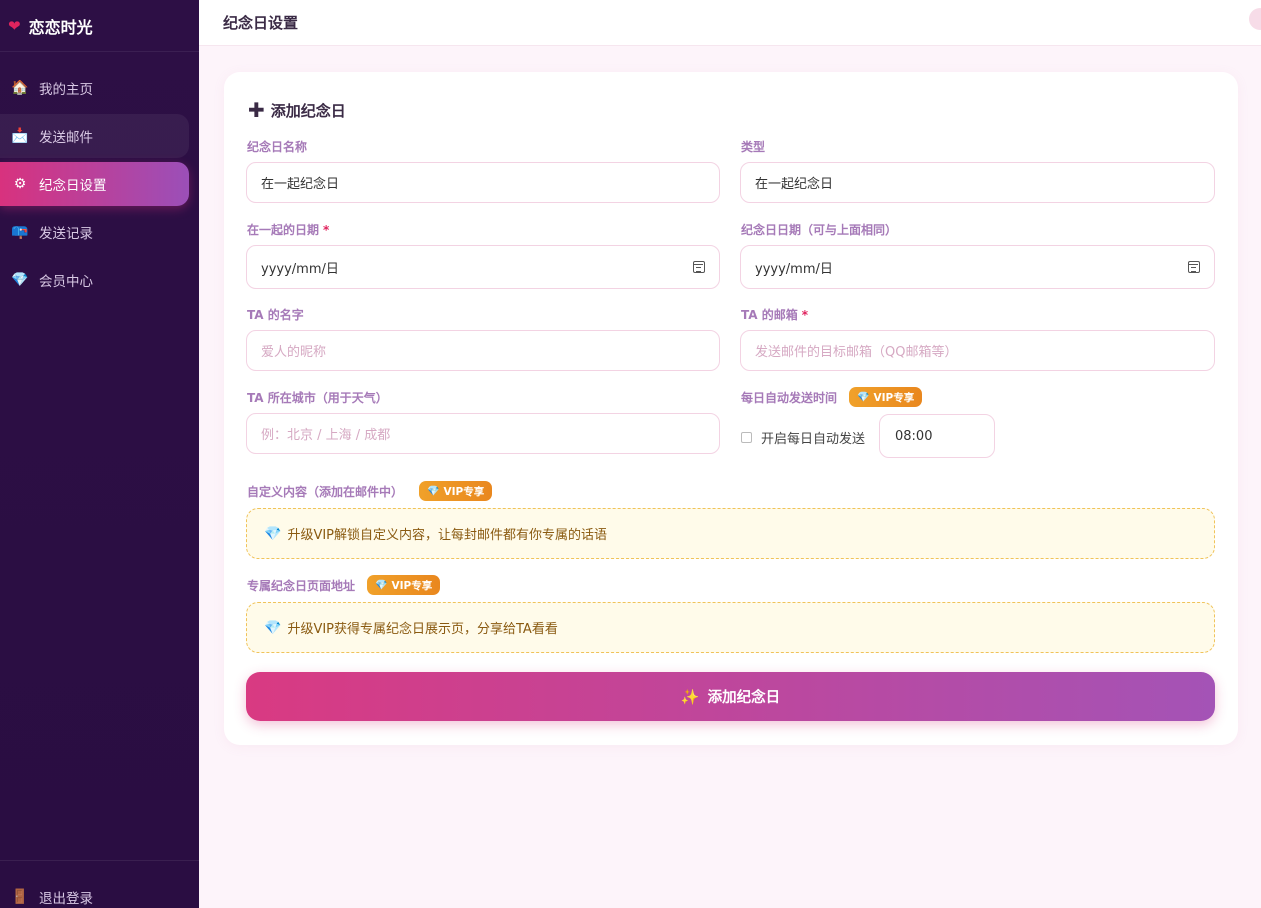  Describe the element at coordinates (794, 184) in the screenshot. I see `select-value: 在一起纪念日` at that location.